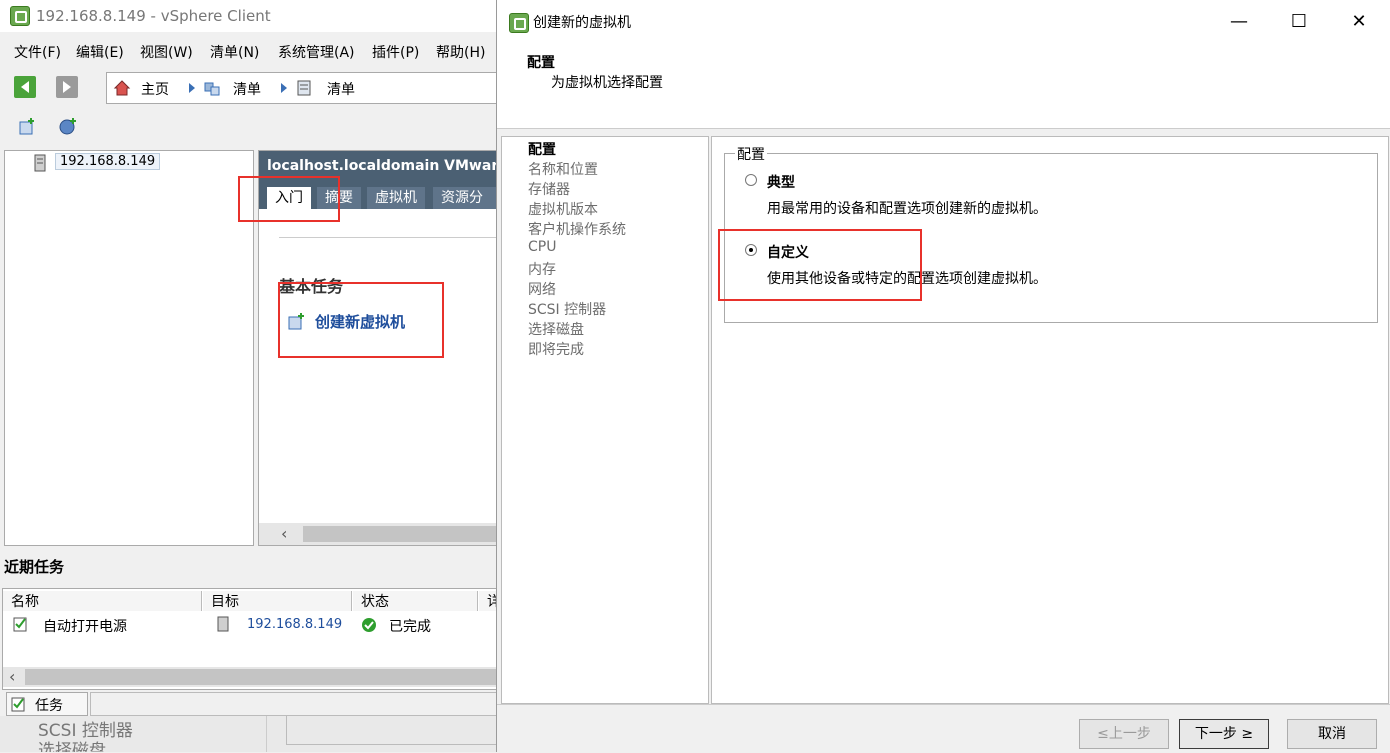 The image size is (1390, 753). Describe the element at coordinates (250, 734) in the screenshot. I see `background-window-strip: SCSI 控制器 选择磁盘` at that location.